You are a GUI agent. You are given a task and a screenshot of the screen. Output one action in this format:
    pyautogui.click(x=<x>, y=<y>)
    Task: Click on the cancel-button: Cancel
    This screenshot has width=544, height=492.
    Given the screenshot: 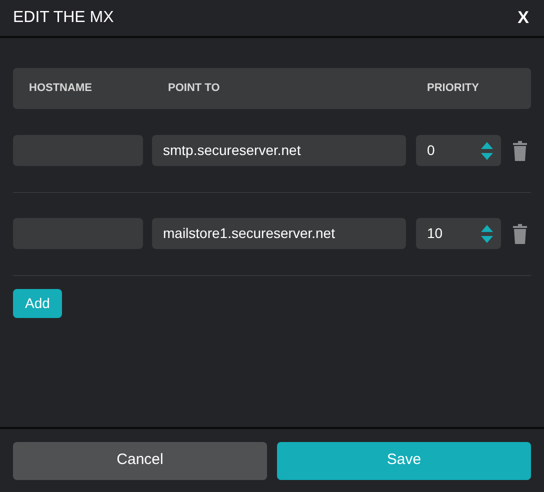 What is the action you would take?
    pyautogui.click(x=140, y=461)
    